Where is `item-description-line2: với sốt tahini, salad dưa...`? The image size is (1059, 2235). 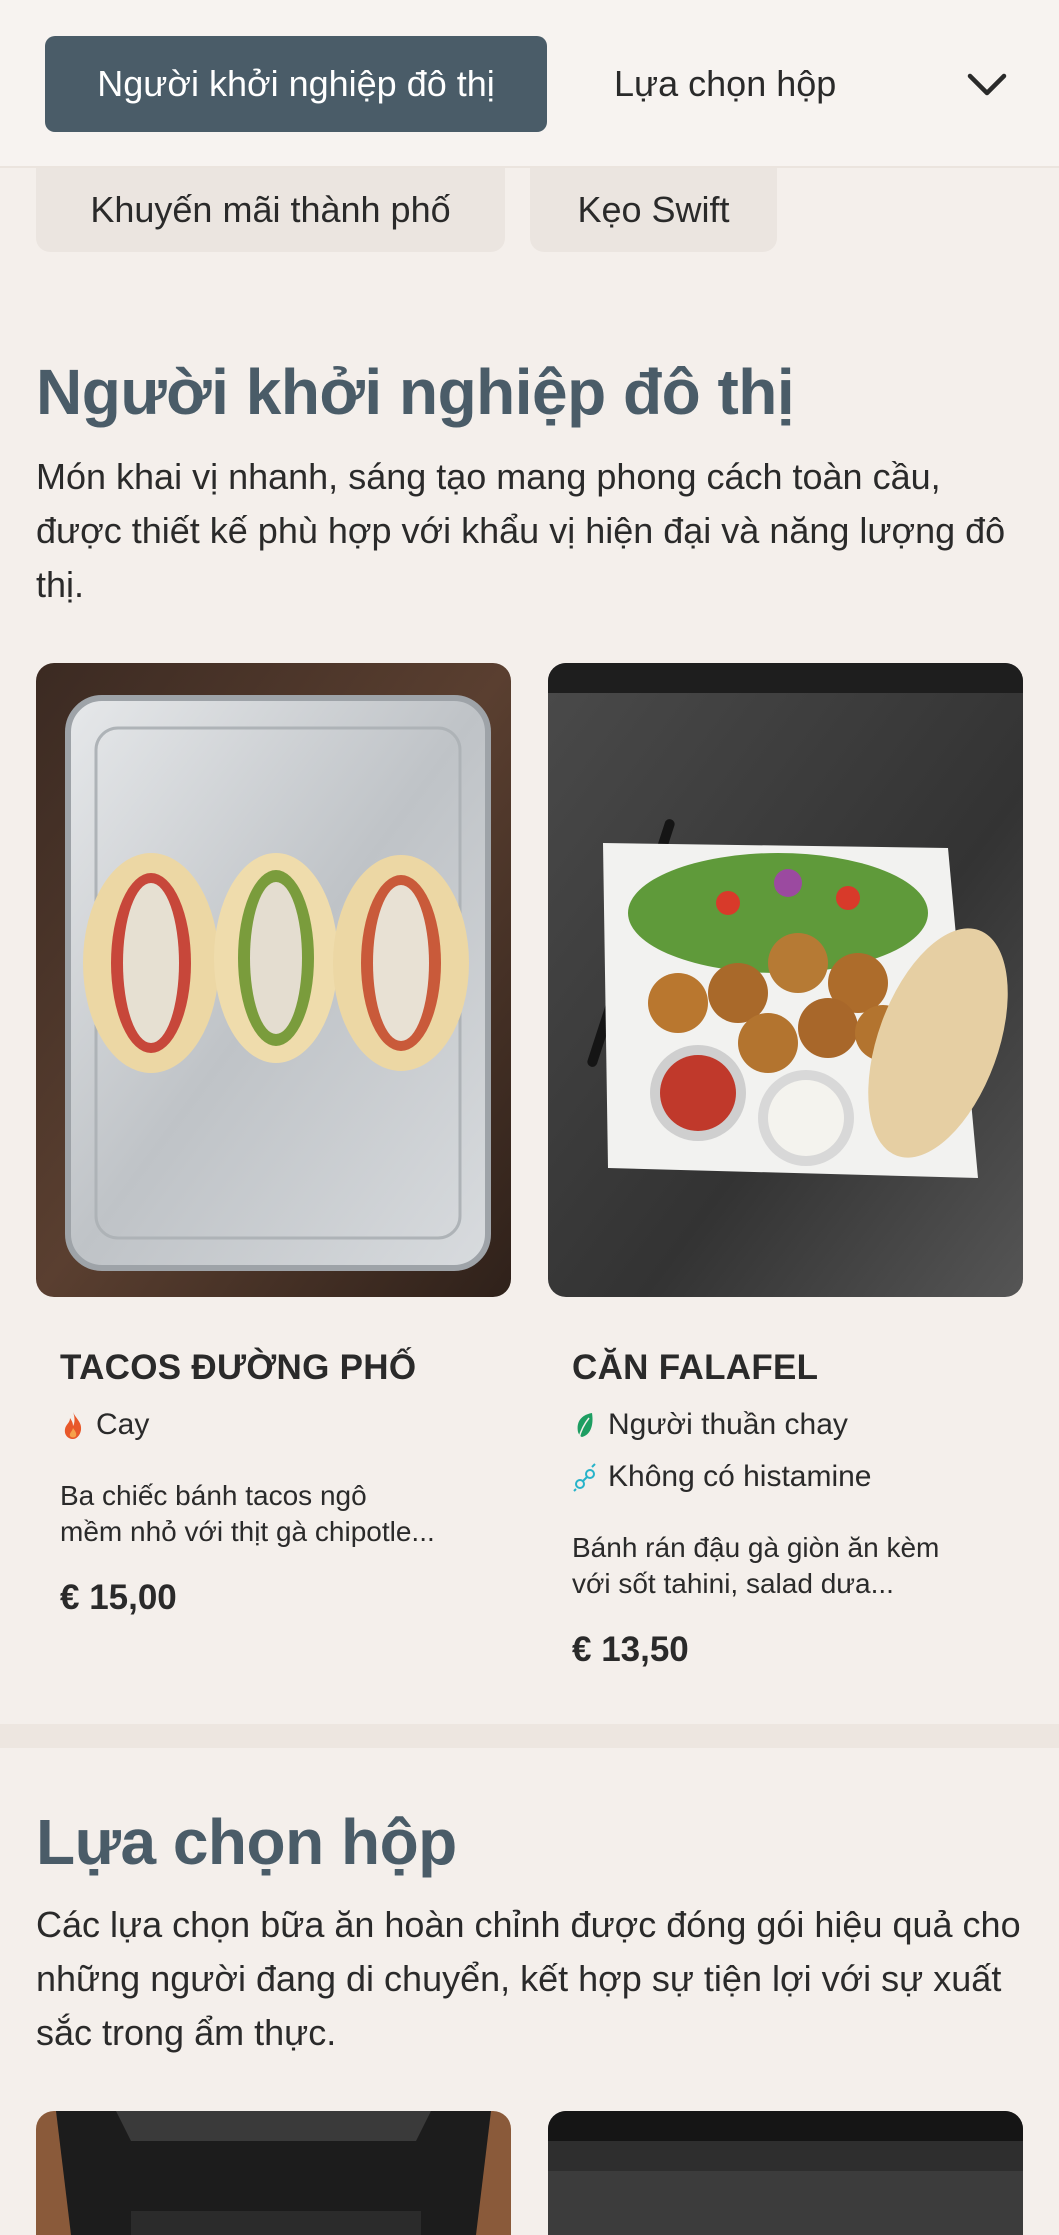 item-description-line2: với sốt tahini, salad dưa... is located at coordinates (733, 1583).